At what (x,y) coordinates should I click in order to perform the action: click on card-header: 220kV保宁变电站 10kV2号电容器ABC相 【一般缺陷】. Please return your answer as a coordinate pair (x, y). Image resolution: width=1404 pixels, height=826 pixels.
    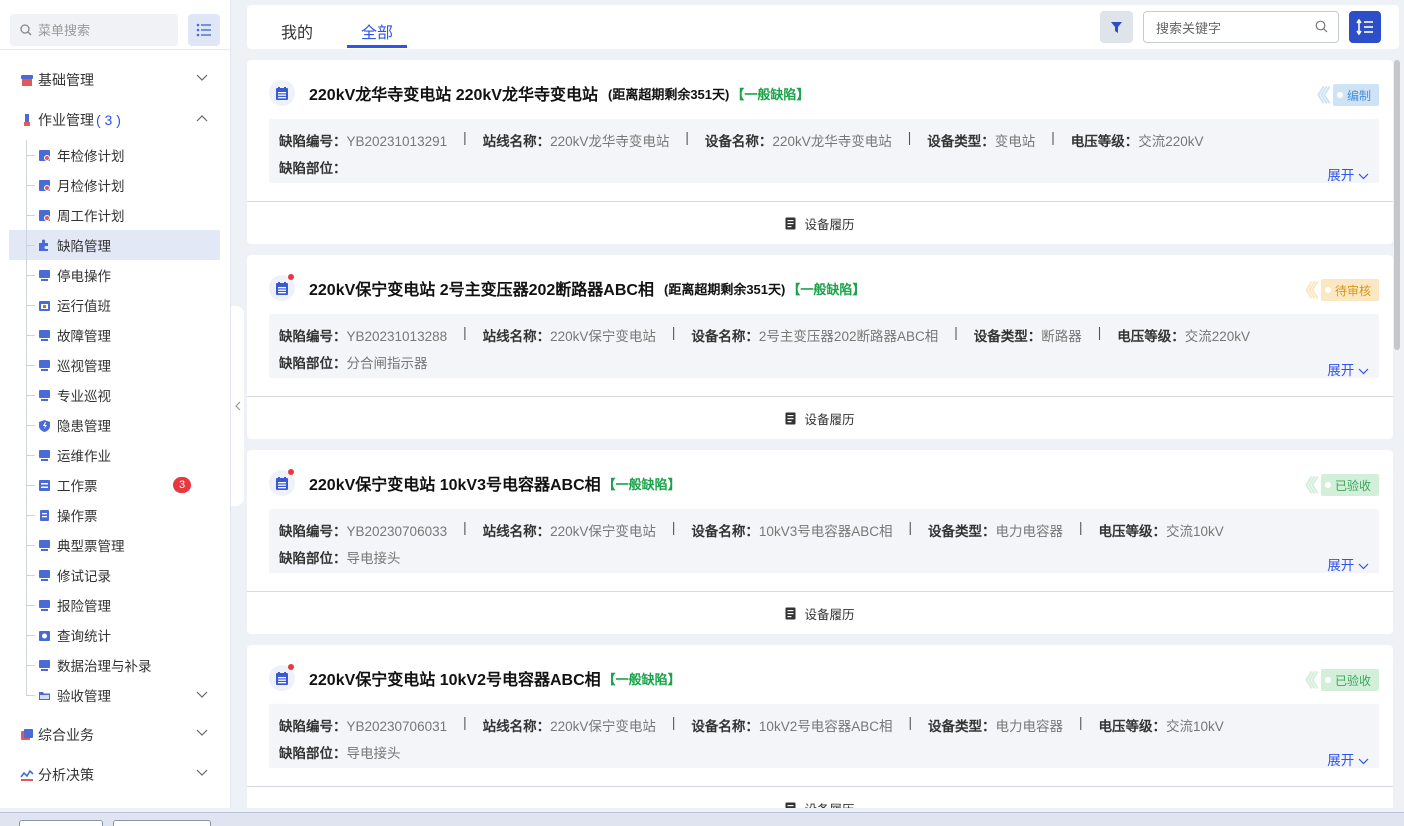
    Looking at the image, I should click on (475, 677).